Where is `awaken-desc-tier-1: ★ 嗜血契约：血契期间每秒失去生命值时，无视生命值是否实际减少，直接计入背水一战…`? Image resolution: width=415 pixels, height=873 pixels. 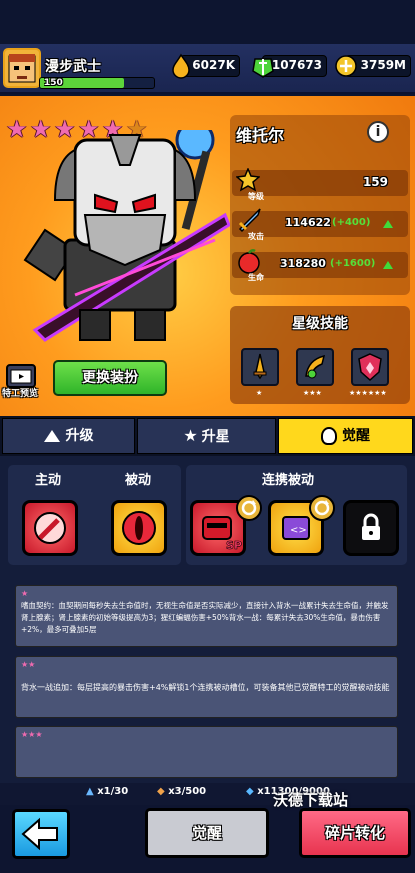 awaken-desc-tier-1: ★ 嗜血契约：血契期间每秒失去生命值时，无视生命值是否实际减少，直接计入背水一战… is located at coordinates (206, 616).